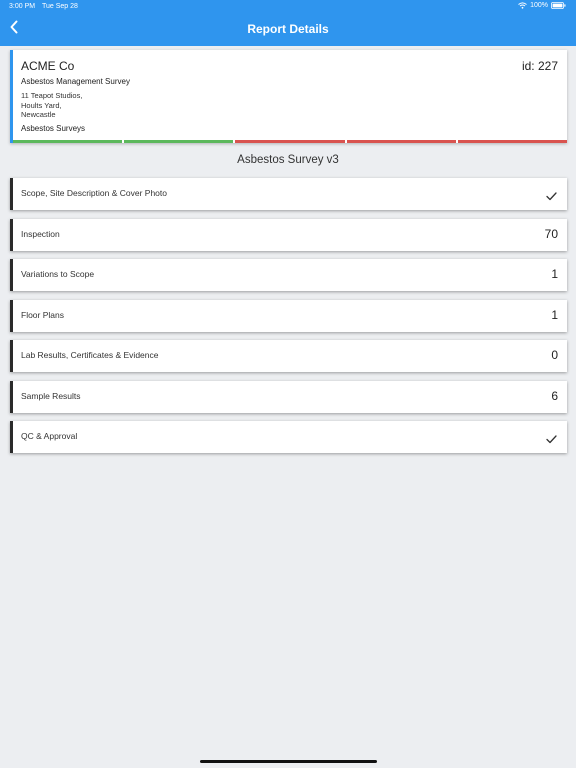 The height and width of the screenshot is (768, 576). I want to click on client-name: ACME Co, so click(48, 66).